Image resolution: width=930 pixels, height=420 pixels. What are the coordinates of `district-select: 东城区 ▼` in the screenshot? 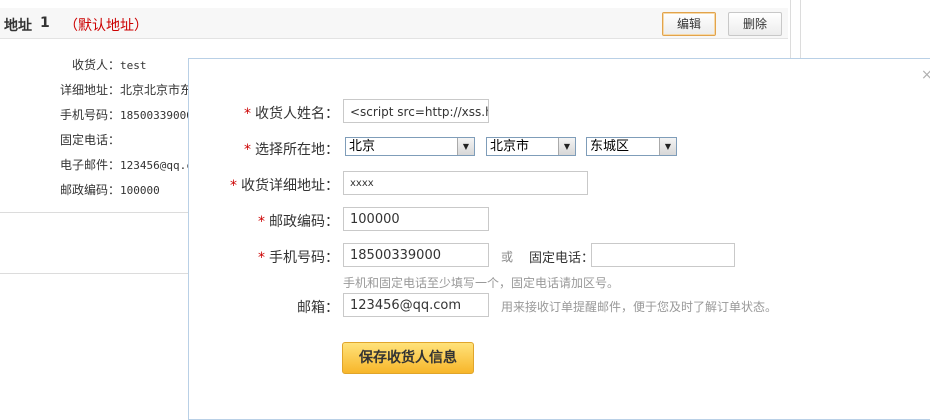 It's located at (631, 146).